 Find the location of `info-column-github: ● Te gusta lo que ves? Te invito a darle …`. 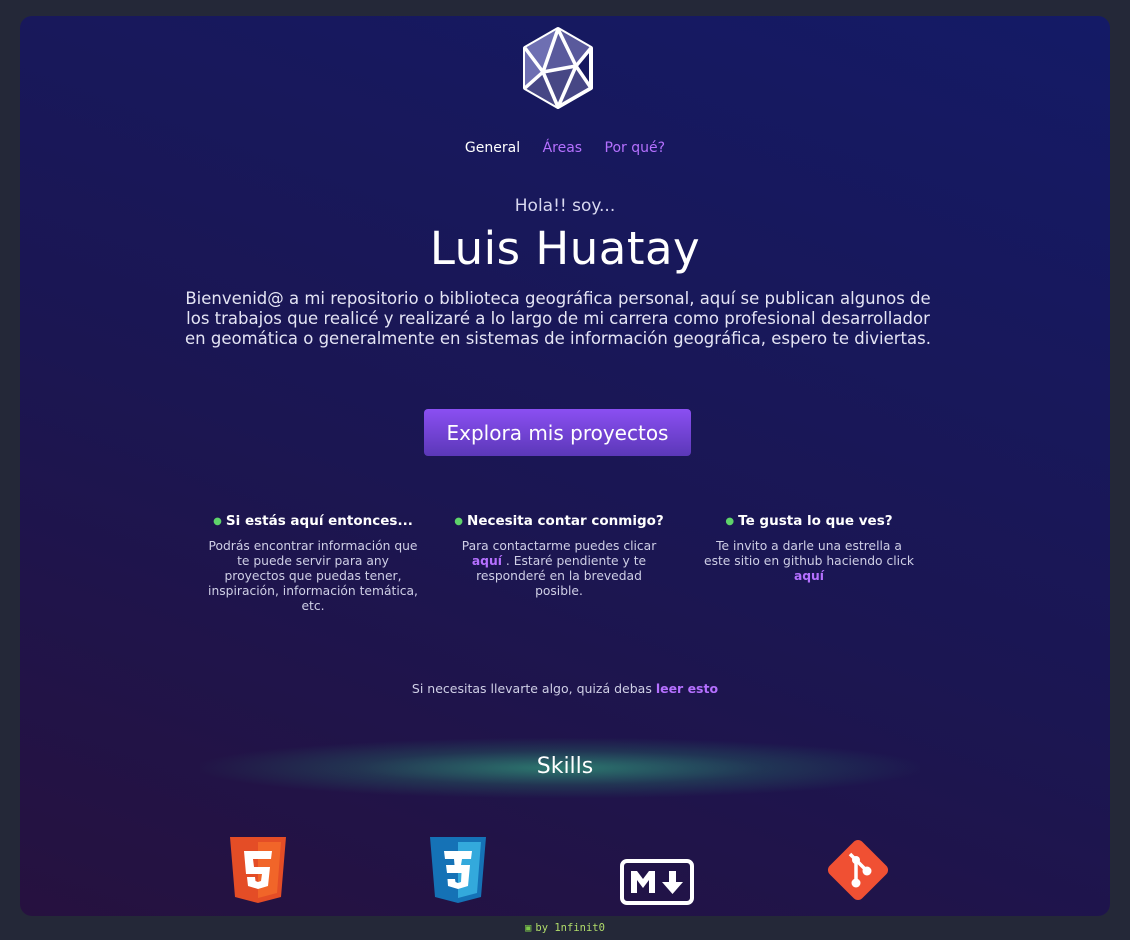

info-column-github: ● Te gusta lo que ves? Te invito a darle … is located at coordinates (809, 548).